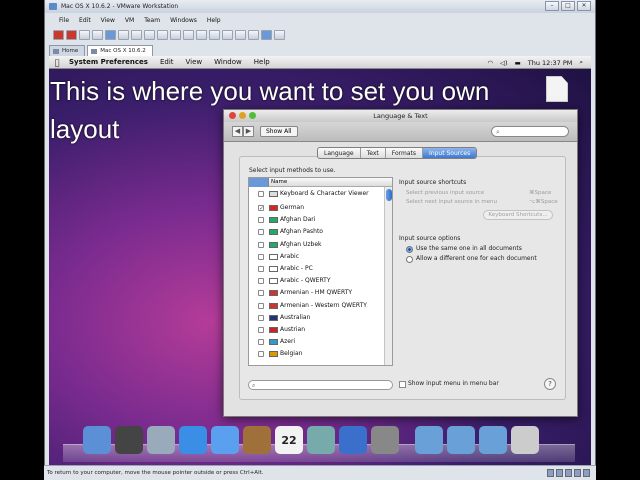  I want to click on reset-icon, so click(97, 35).